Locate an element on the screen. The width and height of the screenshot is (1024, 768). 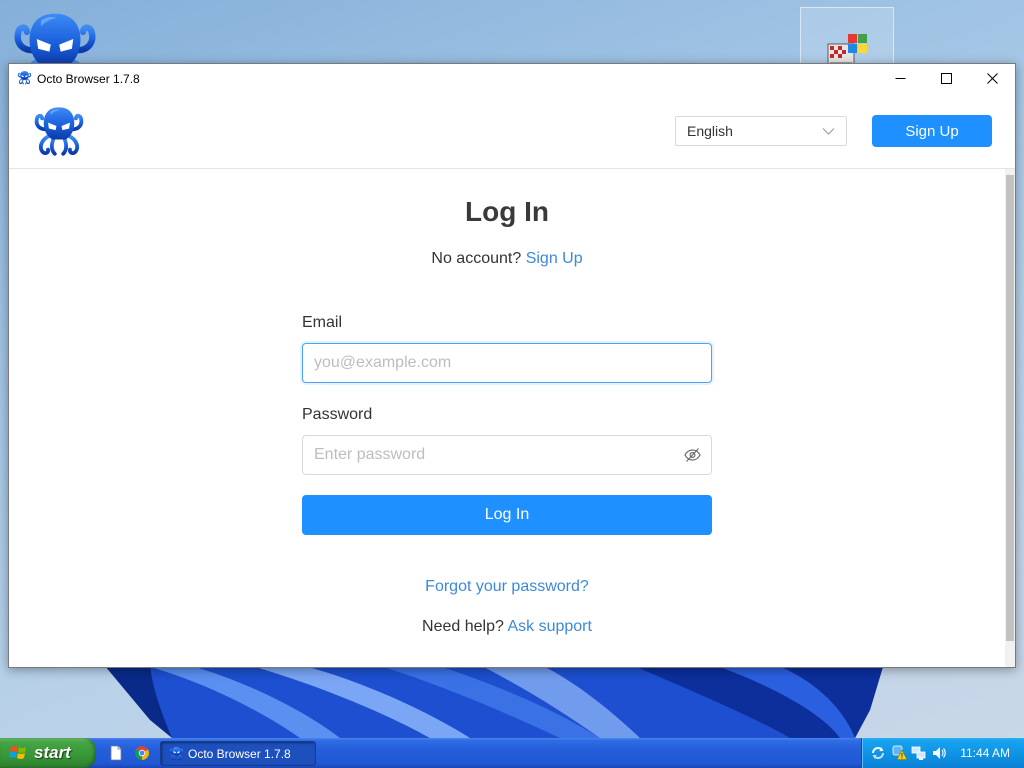
password-field is located at coordinates (507, 455).